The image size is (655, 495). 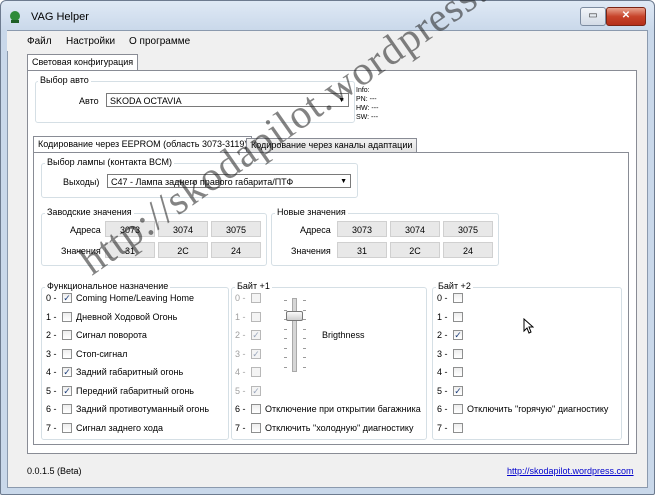 What do you see at coordinates (236, 250) in the screenshot?
I see `factory-value-cell: 24` at bounding box center [236, 250].